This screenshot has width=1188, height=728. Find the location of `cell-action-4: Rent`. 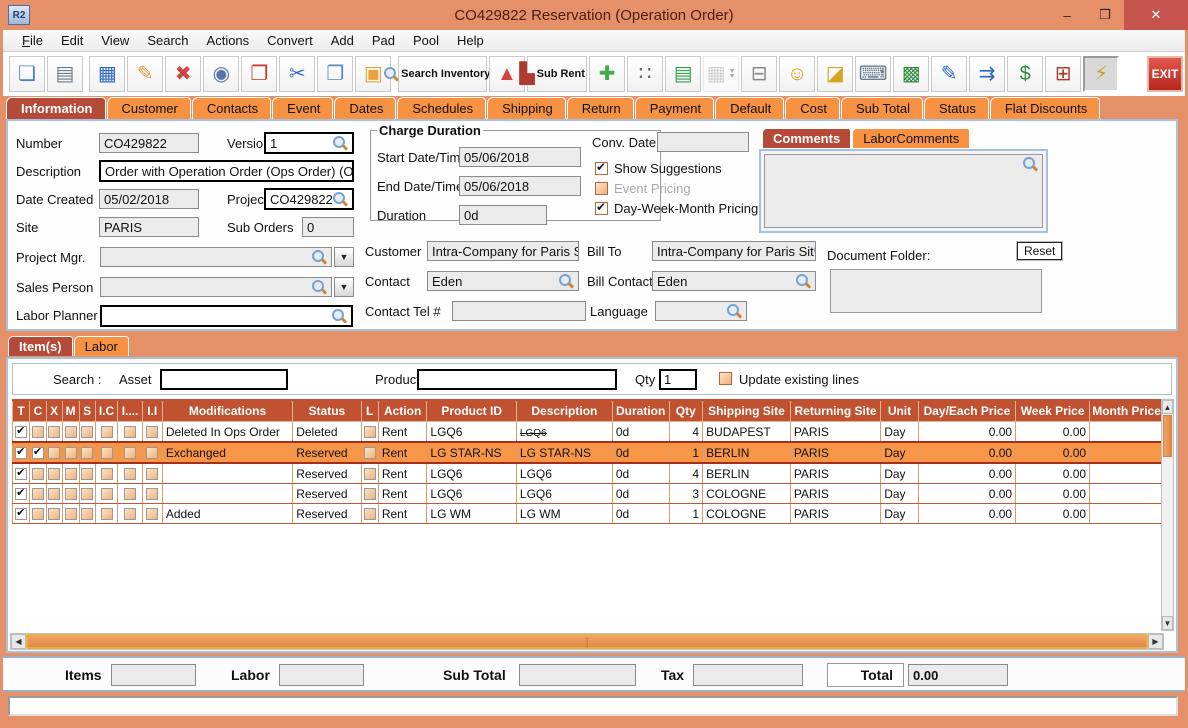

cell-action-4: Rent is located at coordinates (402, 493).